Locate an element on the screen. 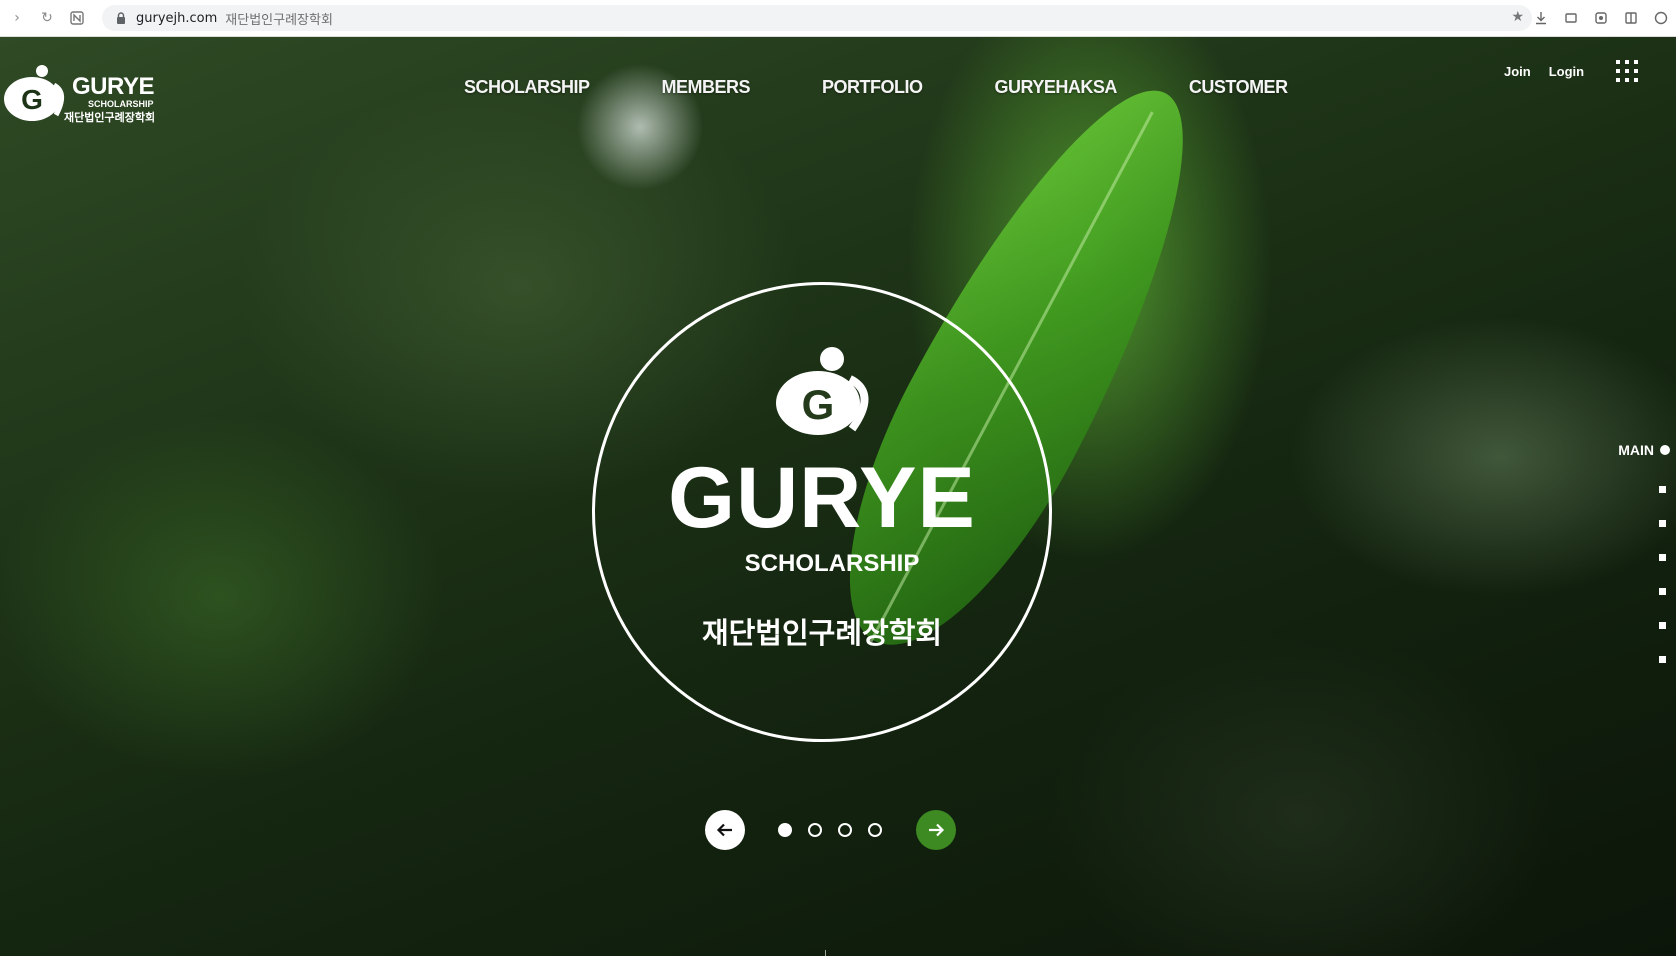 This screenshot has height=956, width=1676. section-nav-main-label: MAIN is located at coordinates (1636, 450).